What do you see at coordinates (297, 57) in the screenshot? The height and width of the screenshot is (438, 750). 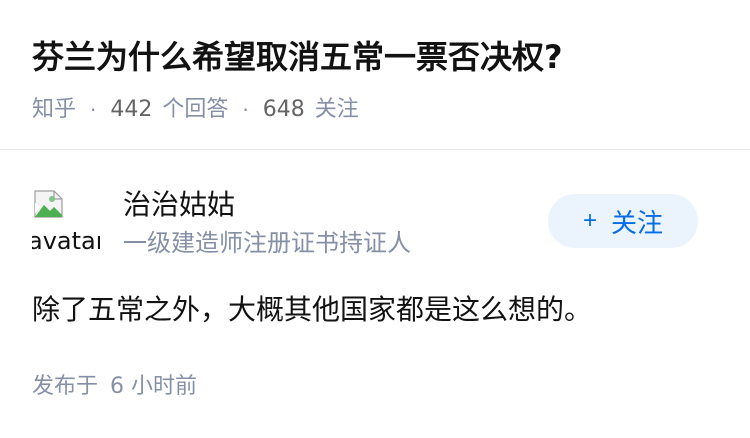 I see `question-title: 芬兰为什么希望取消五常一票否决权?` at bounding box center [297, 57].